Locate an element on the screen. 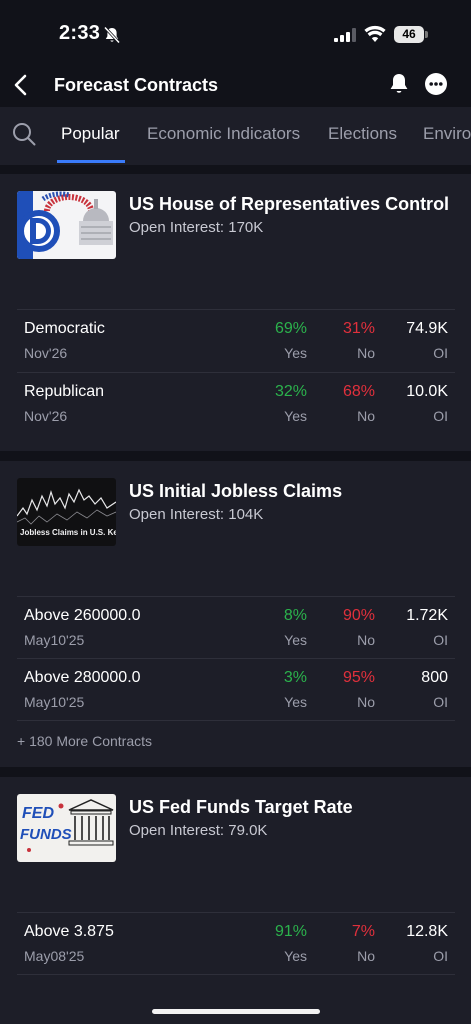  contract-name: Democratic is located at coordinates (64, 328).